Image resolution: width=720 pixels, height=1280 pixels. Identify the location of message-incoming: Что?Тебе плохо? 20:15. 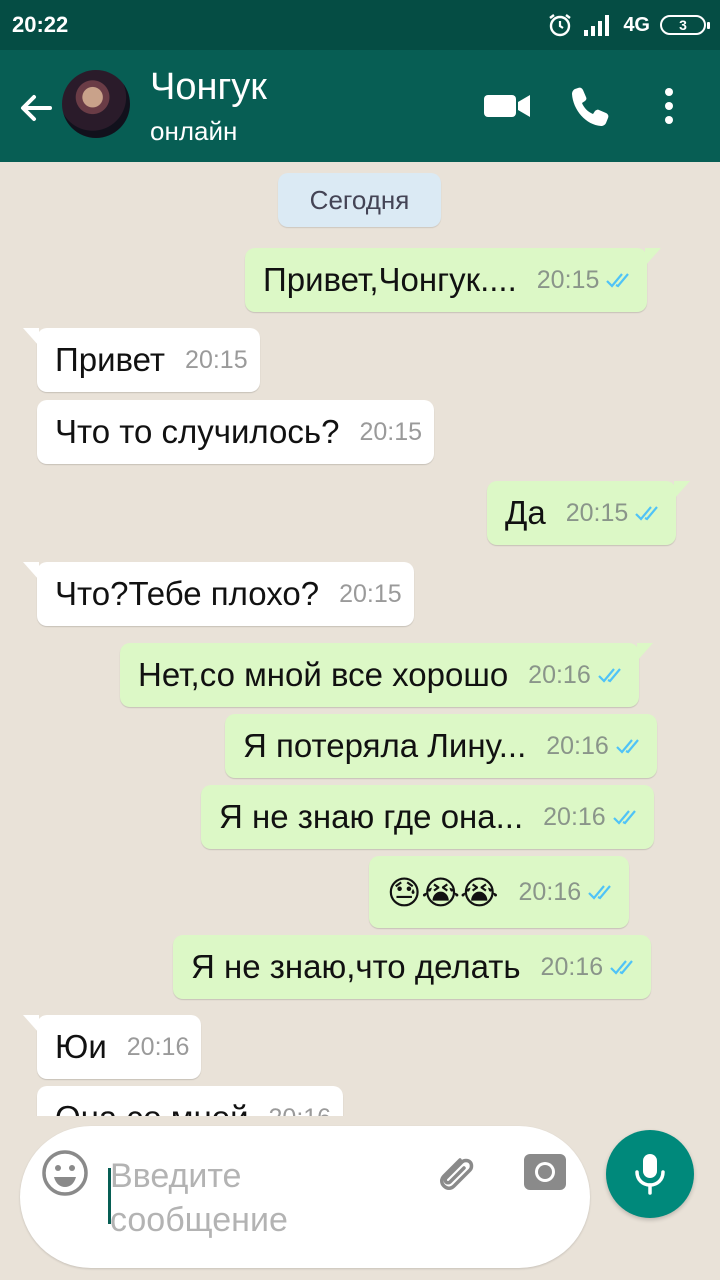
(218, 594).